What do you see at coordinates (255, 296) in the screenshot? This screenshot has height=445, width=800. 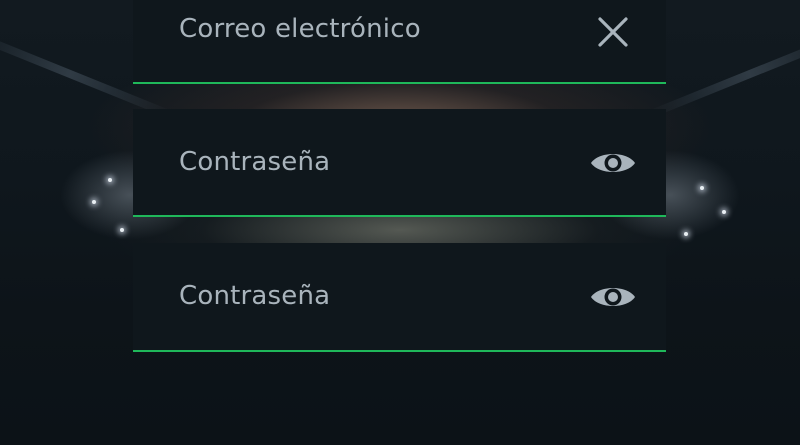 I see `confirm-password-placeholder: Contraseña` at bounding box center [255, 296].